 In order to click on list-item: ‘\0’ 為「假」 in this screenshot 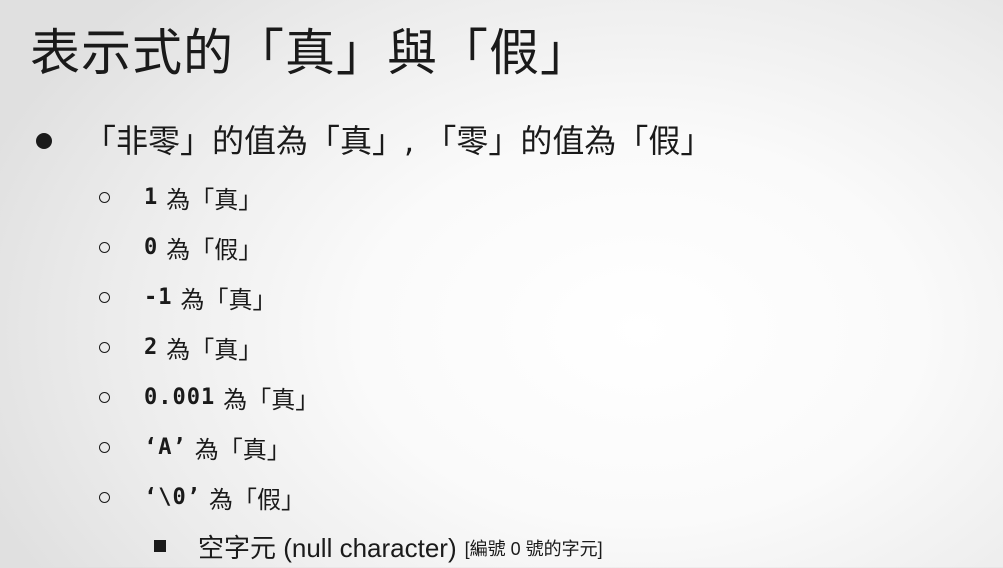, I will do `click(207, 497)`.